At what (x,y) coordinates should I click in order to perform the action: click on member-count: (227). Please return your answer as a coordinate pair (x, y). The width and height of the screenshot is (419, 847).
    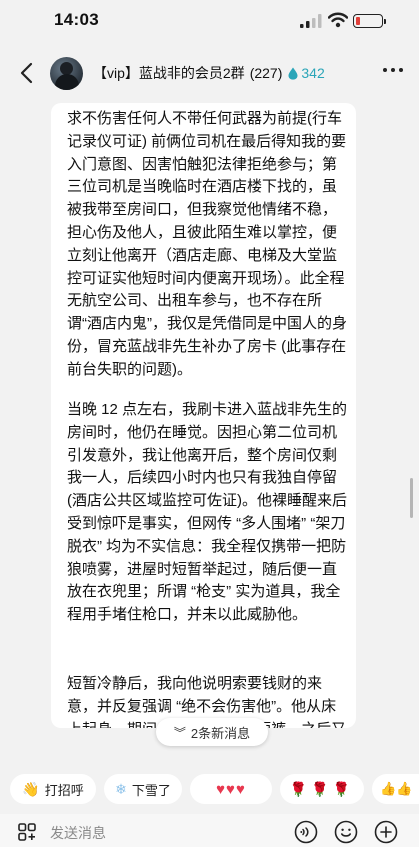
    Looking at the image, I should click on (266, 73).